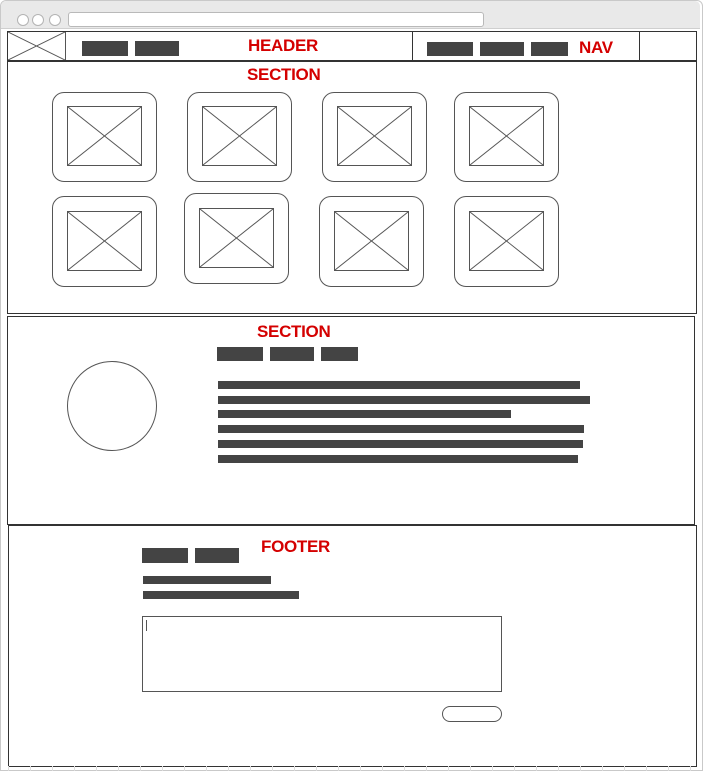 The width and height of the screenshot is (703, 771). I want to click on gallery-section-annotation: SECTION, so click(284, 74).